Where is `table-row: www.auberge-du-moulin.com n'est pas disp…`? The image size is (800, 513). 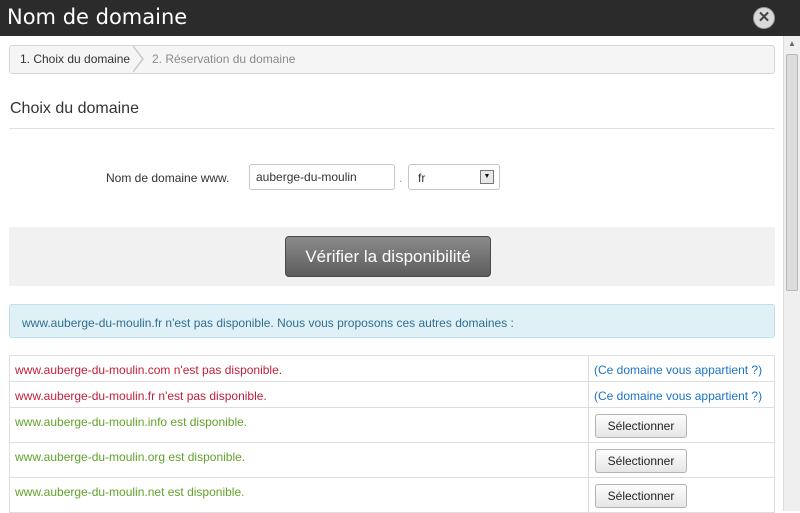
table-row: www.auberge-du-moulin.com n'est pas disp… is located at coordinates (392, 369).